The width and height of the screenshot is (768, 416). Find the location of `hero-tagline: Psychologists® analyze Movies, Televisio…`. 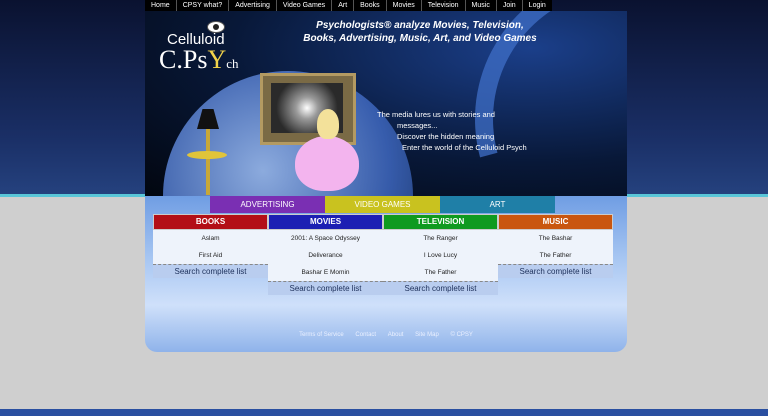

hero-tagline: Psychologists® analyze Movies, Televisio… is located at coordinates (420, 32).